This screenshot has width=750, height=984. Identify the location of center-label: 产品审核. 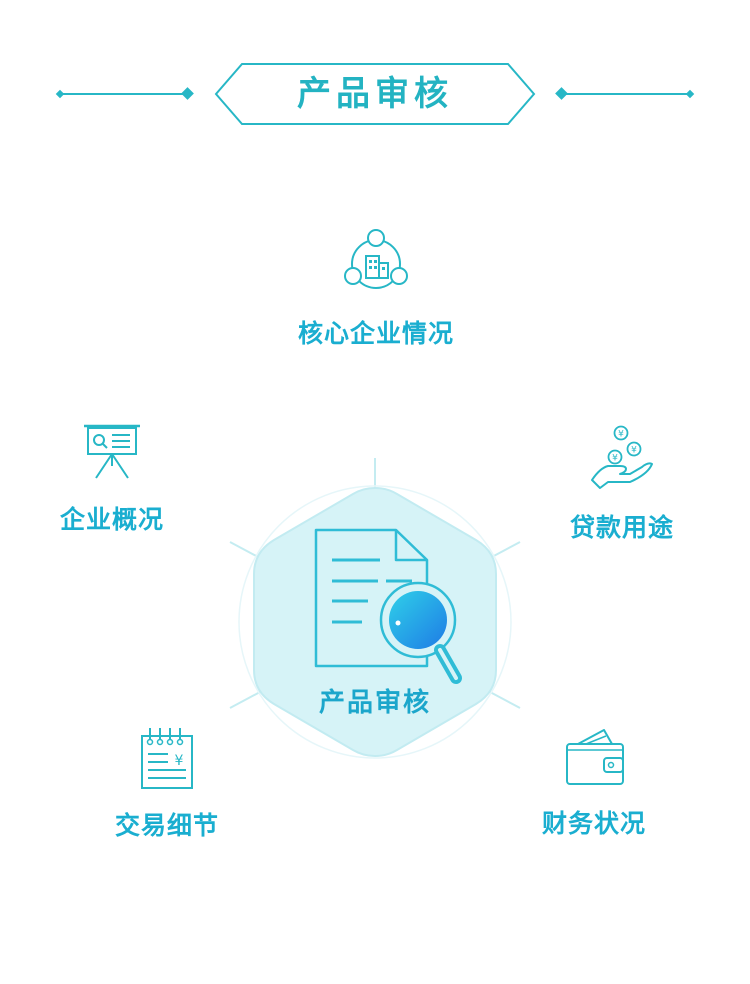
(374, 703).